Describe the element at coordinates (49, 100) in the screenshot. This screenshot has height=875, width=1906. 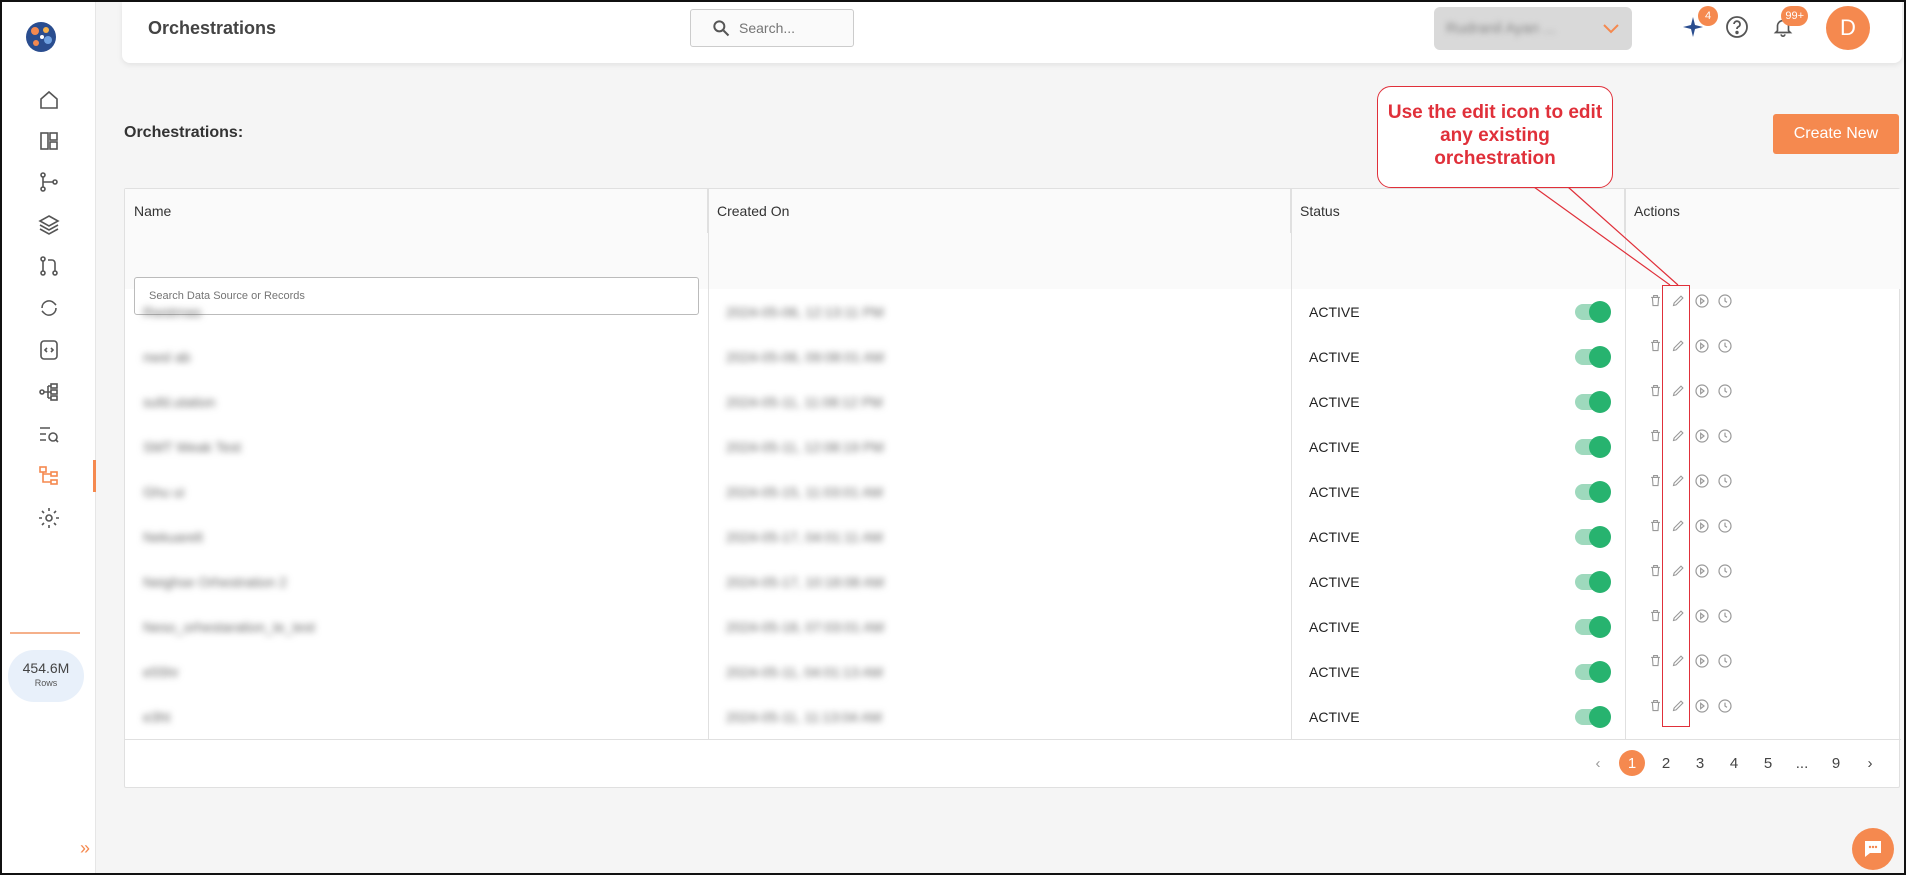
I see `sidebar-item-home` at that location.